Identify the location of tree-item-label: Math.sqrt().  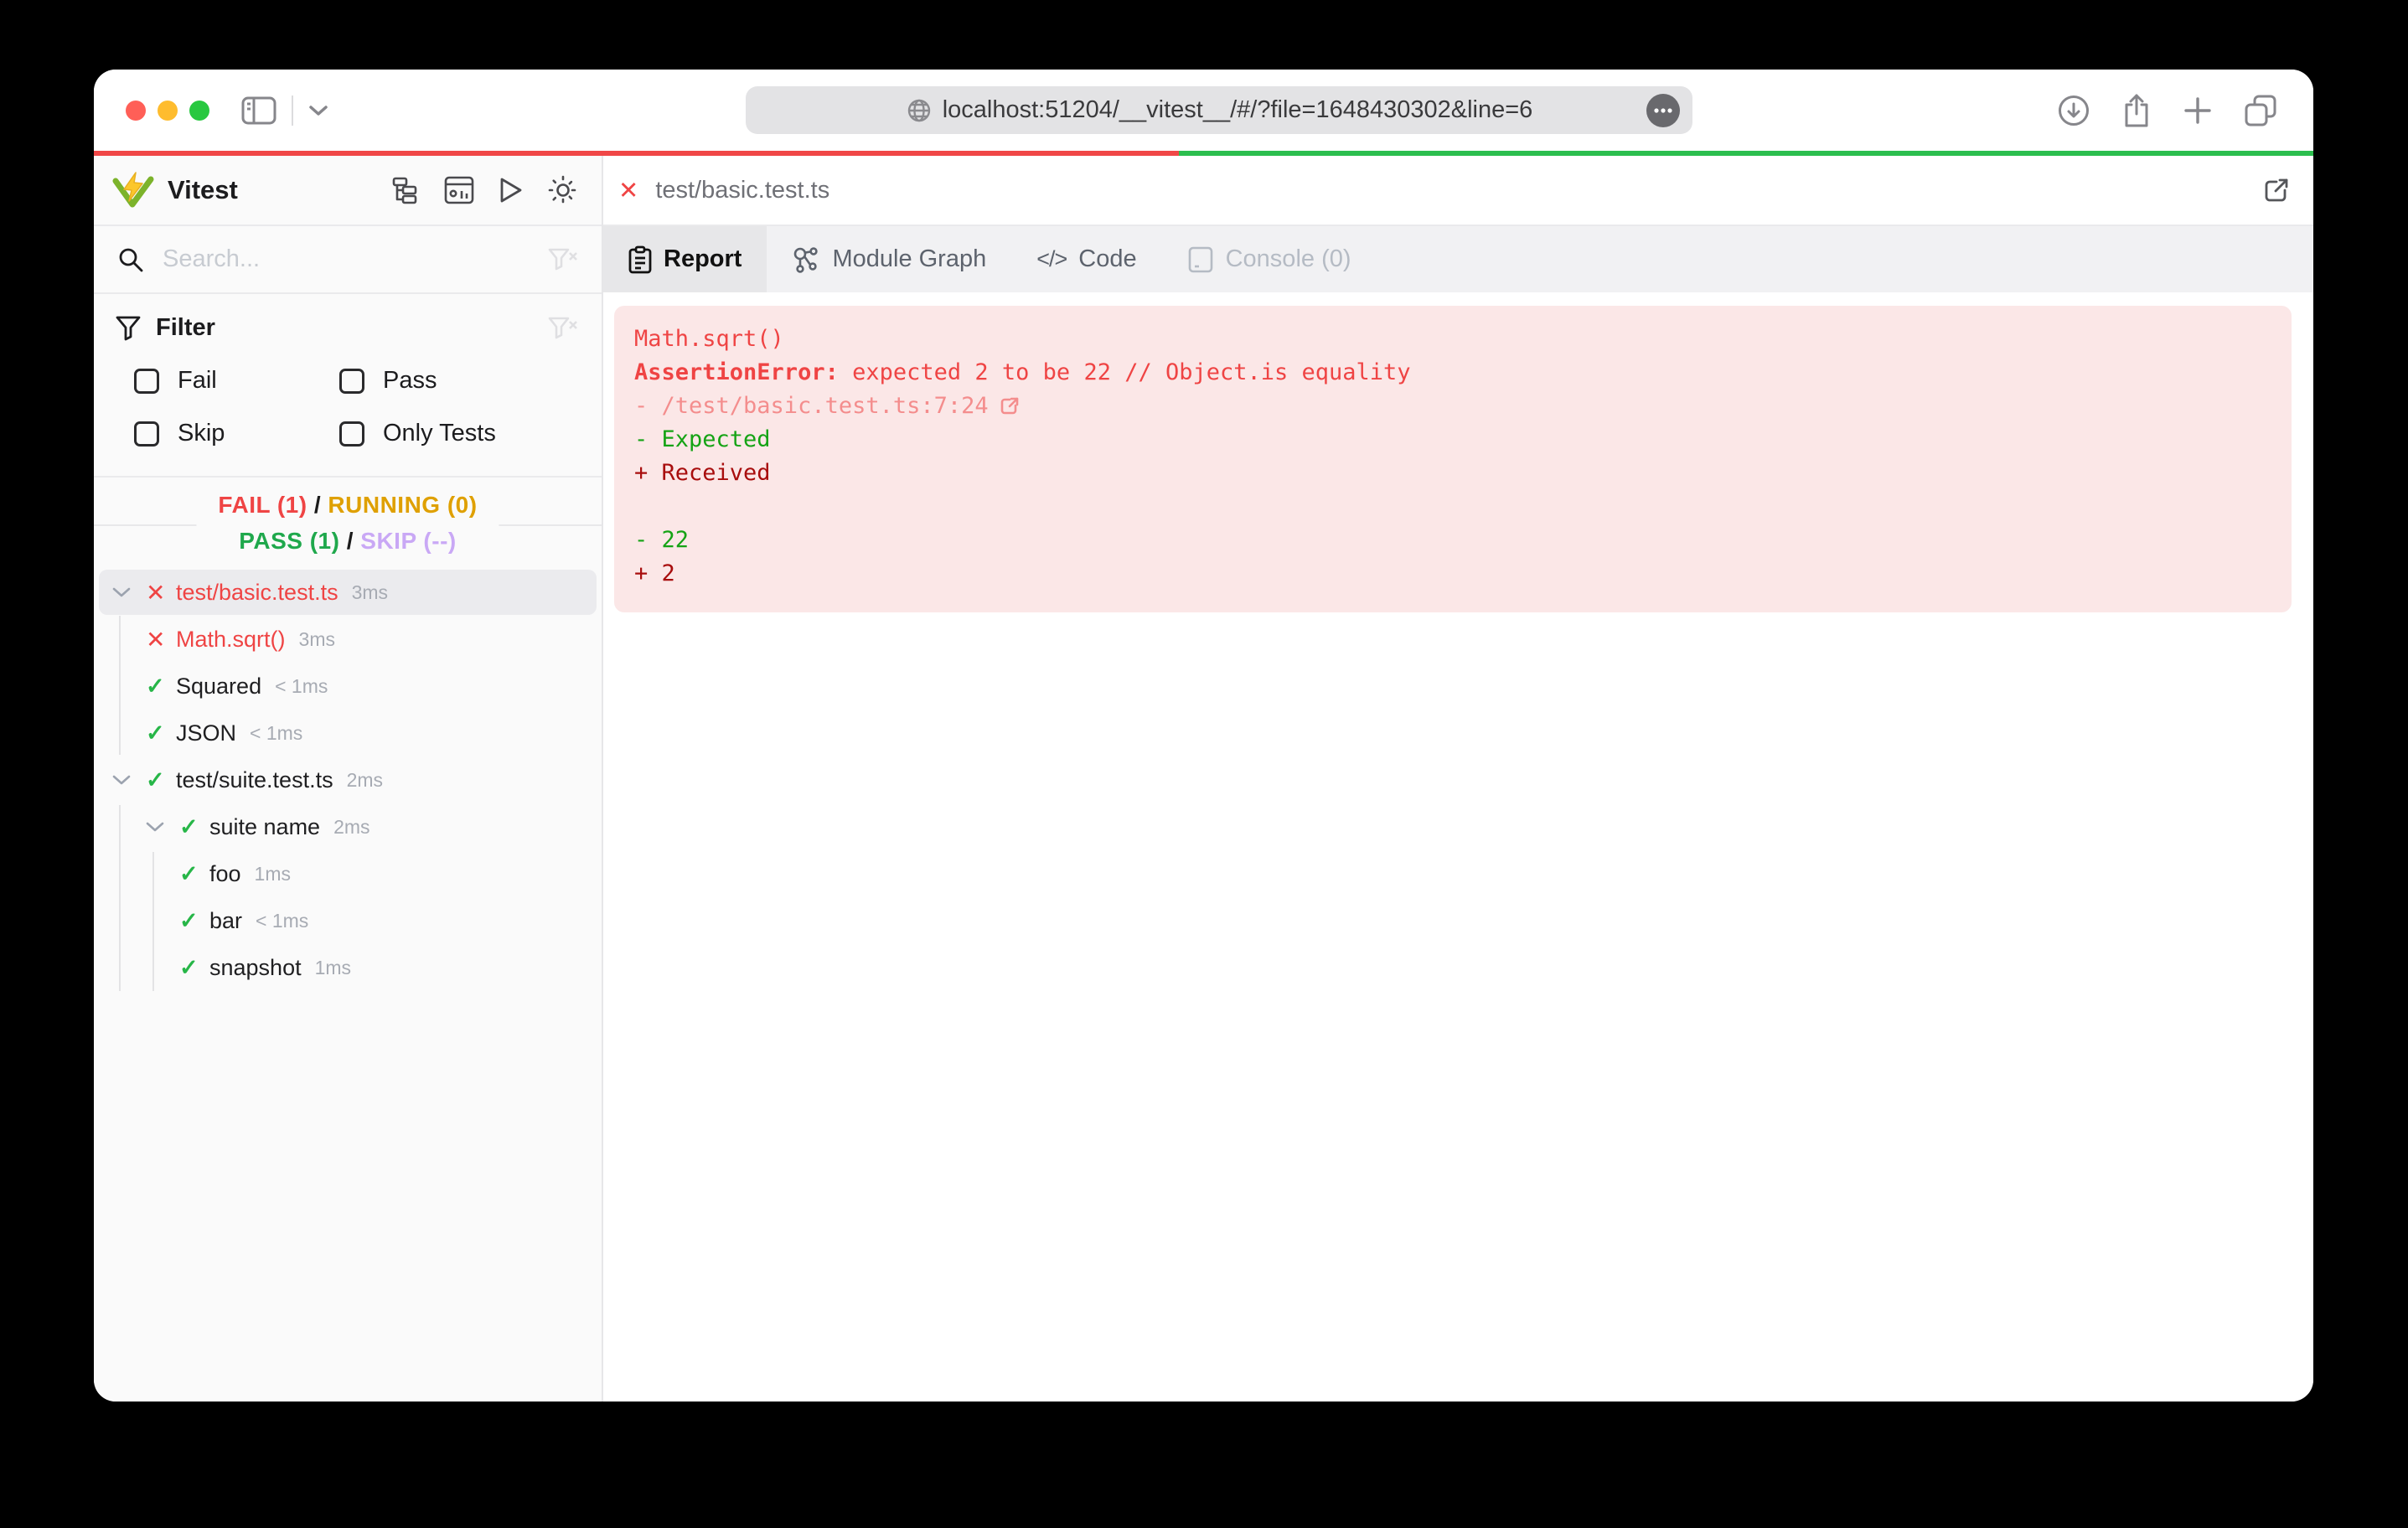
(231, 639).